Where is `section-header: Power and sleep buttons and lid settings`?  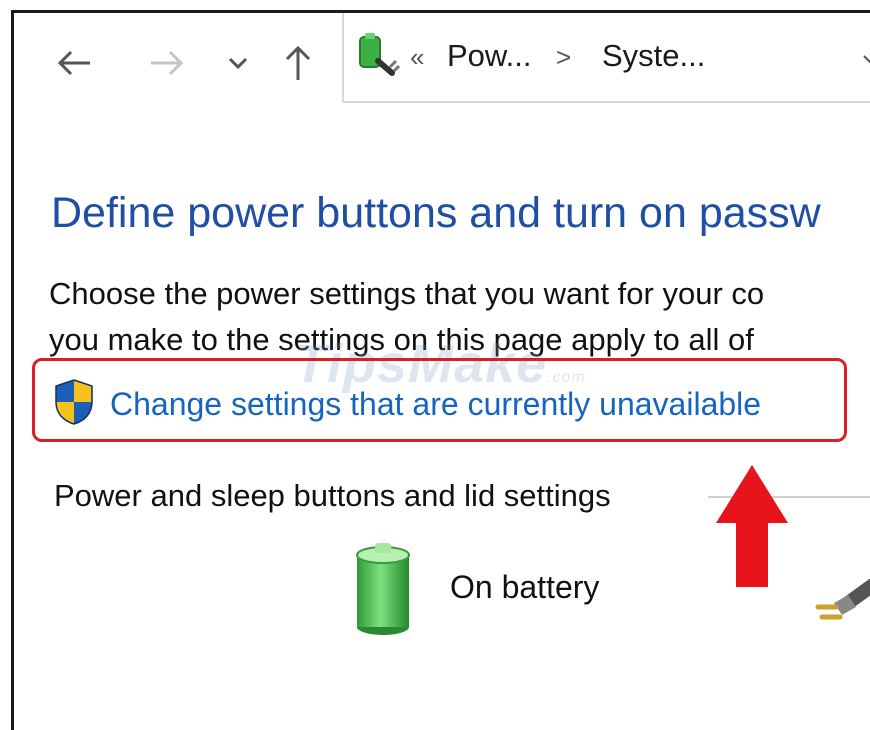 section-header: Power and sleep buttons and lid settings is located at coordinates (332, 495).